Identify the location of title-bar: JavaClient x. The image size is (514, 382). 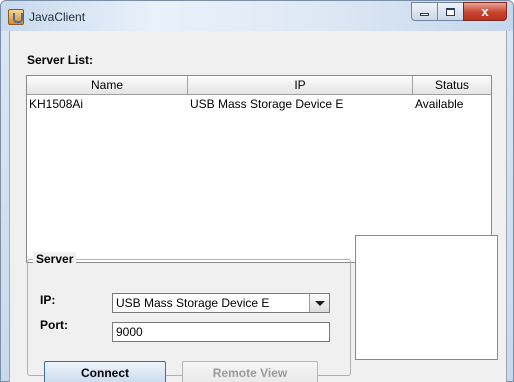
(257, 16).